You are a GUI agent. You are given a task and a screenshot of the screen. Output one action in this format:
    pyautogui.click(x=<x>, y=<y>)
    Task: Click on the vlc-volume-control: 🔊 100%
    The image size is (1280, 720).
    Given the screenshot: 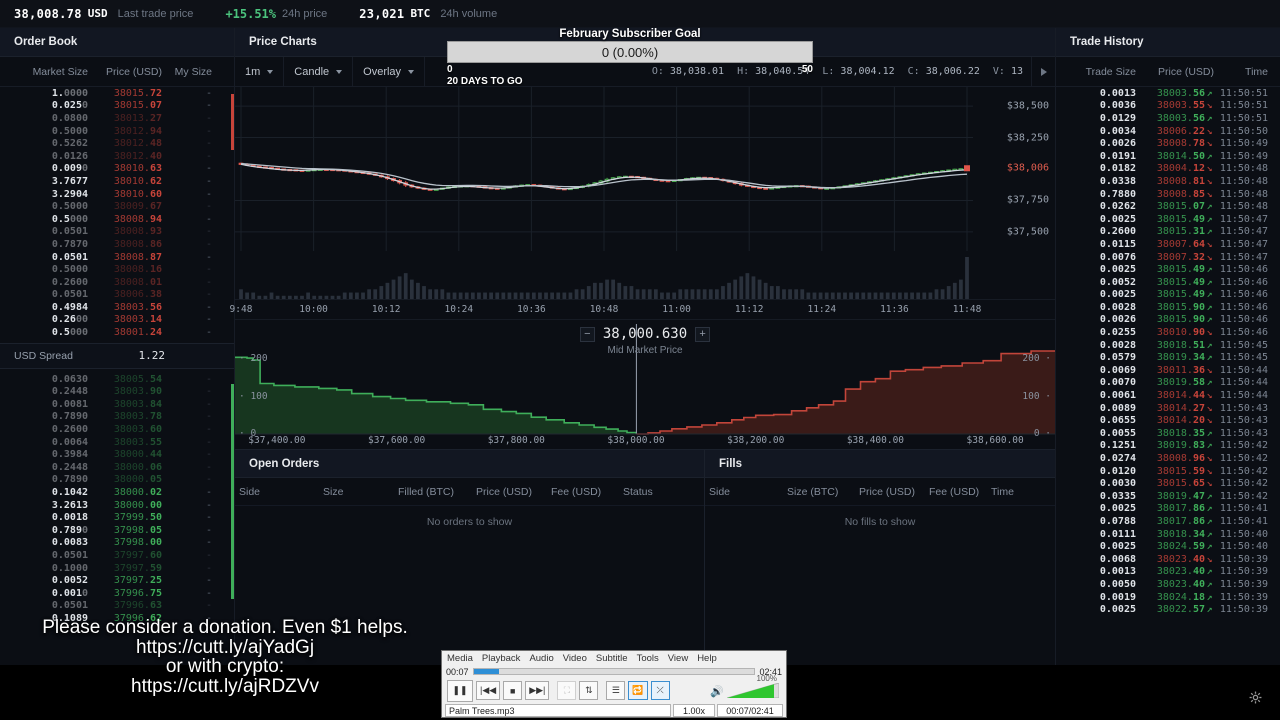 What is the action you would take?
    pyautogui.click(x=745, y=686)
    